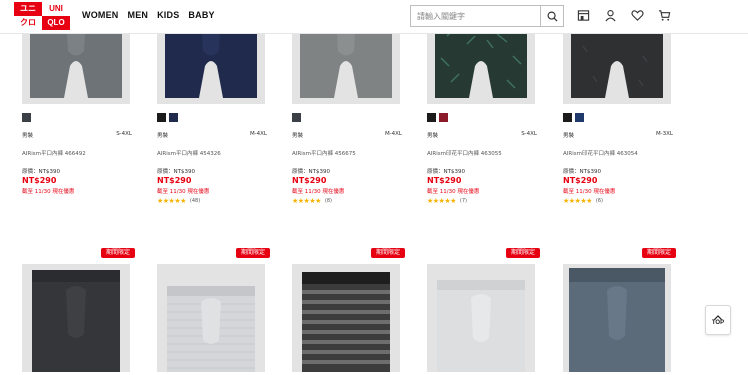 This screenshot has width=748, height=375. What do you see at coordinates (463, 201) in the screenshot?
I see `review-count: (7)` at bounding box center [463, 201].